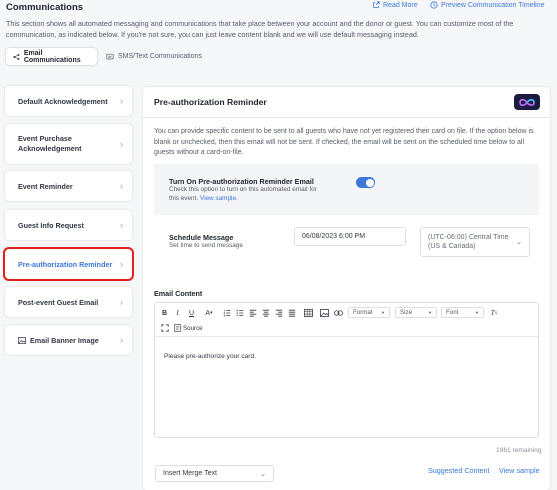  I want to click on infinity-logo-icon, so click(527, 102).